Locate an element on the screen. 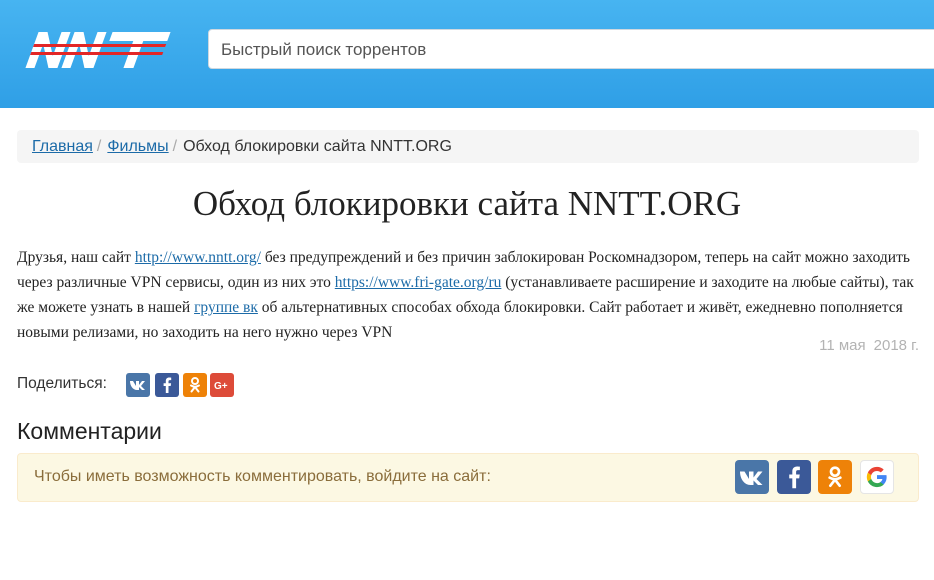 This screenshot has height=580, width=934. search-box is located at coordinates (571, 49).